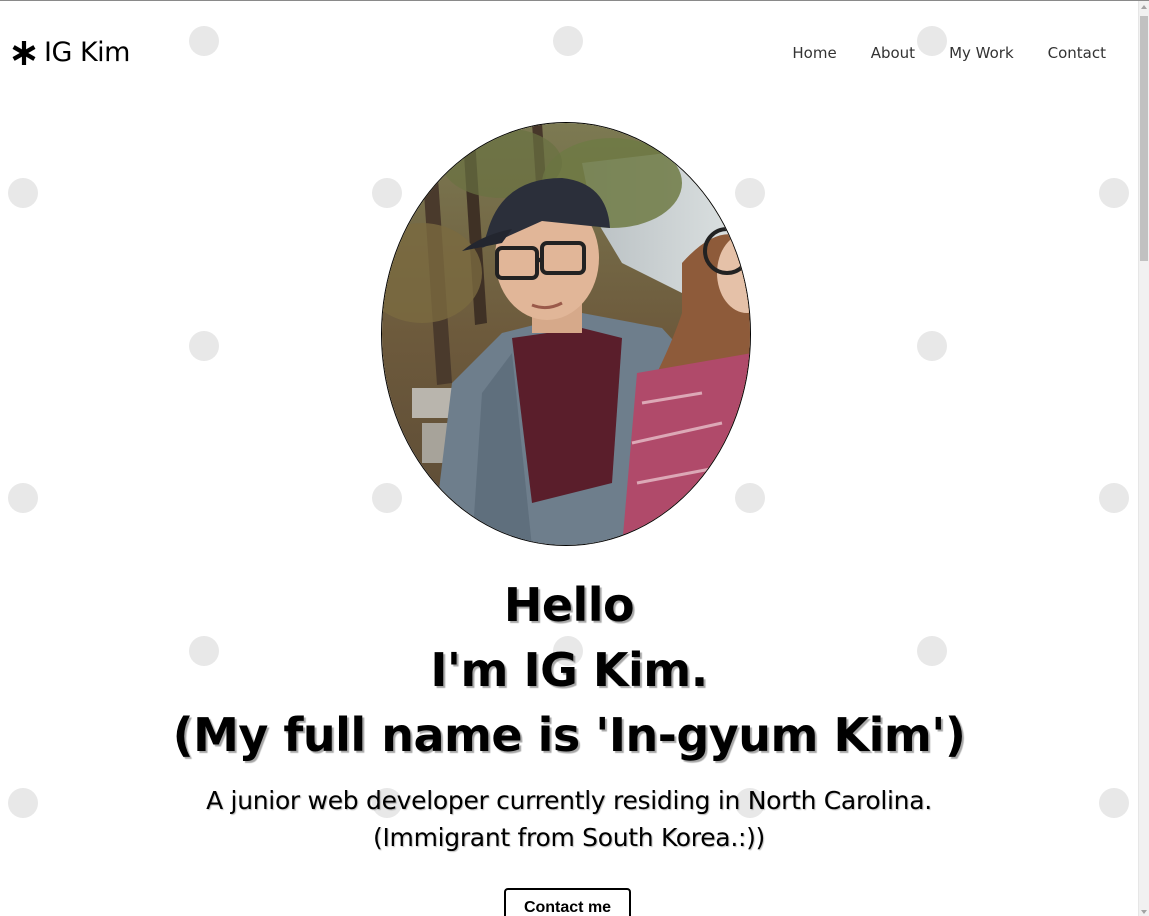 This screenshot has width=1149, height=916. What do you see at coordinates (567, 902) in the screenshot?
I see `contact-me-button: Contact me` at bounding box center [567, 902].